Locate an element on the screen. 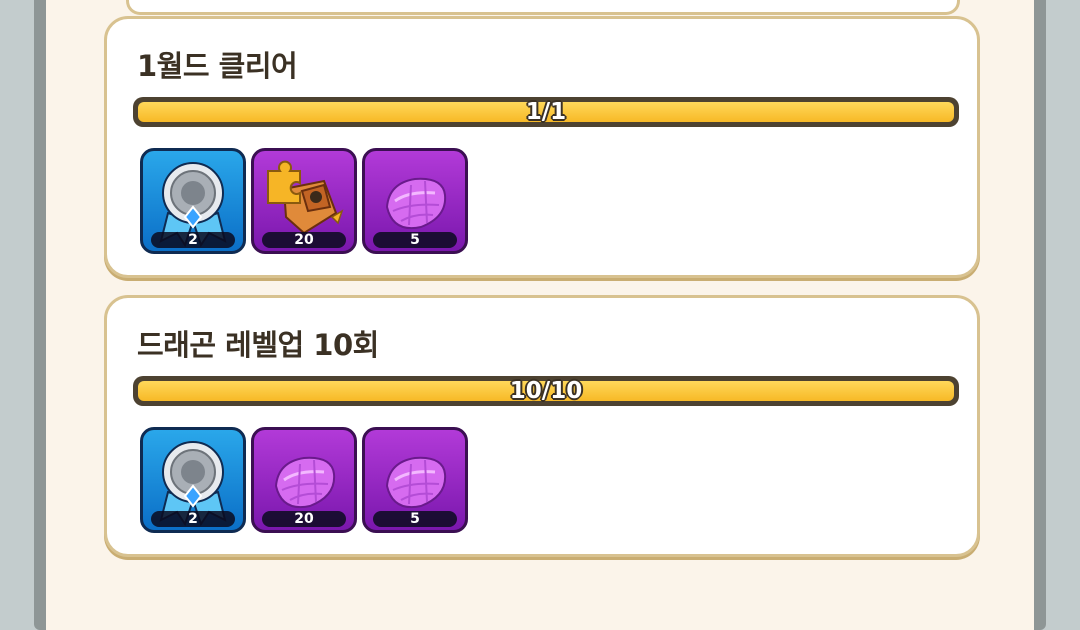 This screenshot has height=630, width=1080. progress-text: 1/1 is located at coordinates (546, 112).